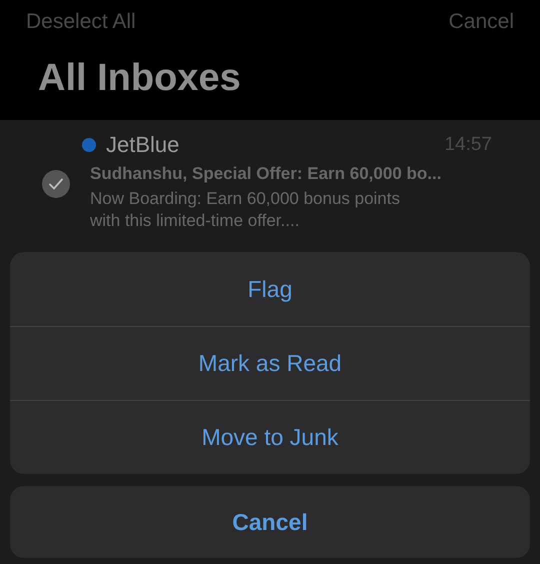  What do you see at coordinates (270, 289) in the screenshot?
I see `action-button: Flag` at bounding box center [270, 289].